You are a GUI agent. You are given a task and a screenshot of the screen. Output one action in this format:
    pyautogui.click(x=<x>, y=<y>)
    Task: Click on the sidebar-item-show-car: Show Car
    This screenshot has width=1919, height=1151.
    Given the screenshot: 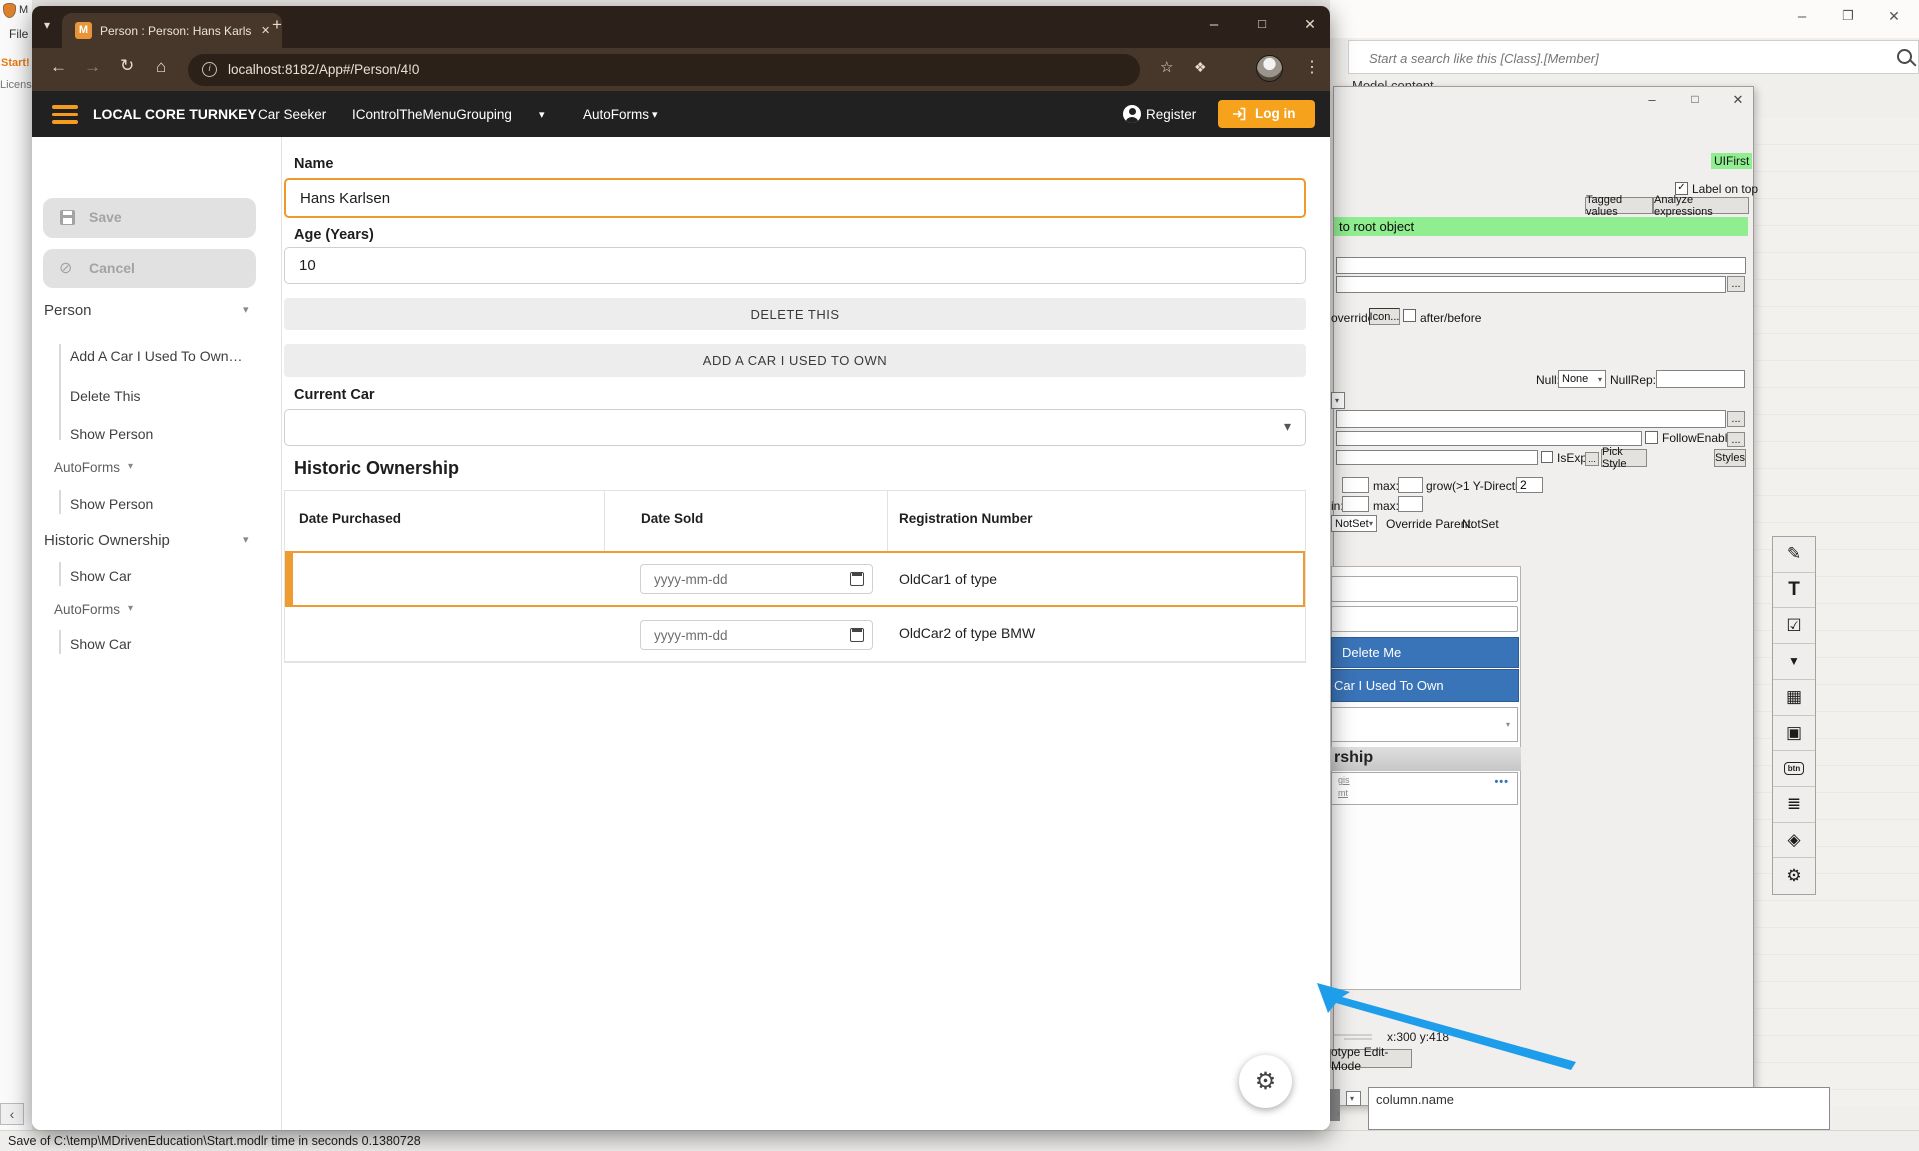 What is the action you would take?
    pyautogui.click(x=100, y=576)
    